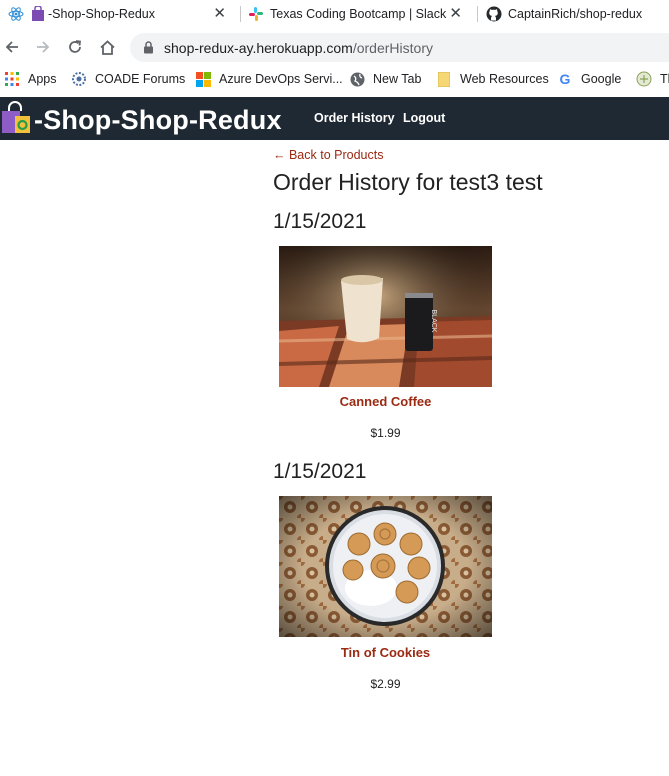 The height and width of the screenshot is (776, 669). I want to click on tab-title: -Shop-Shop-Redux, so click(102, 13).